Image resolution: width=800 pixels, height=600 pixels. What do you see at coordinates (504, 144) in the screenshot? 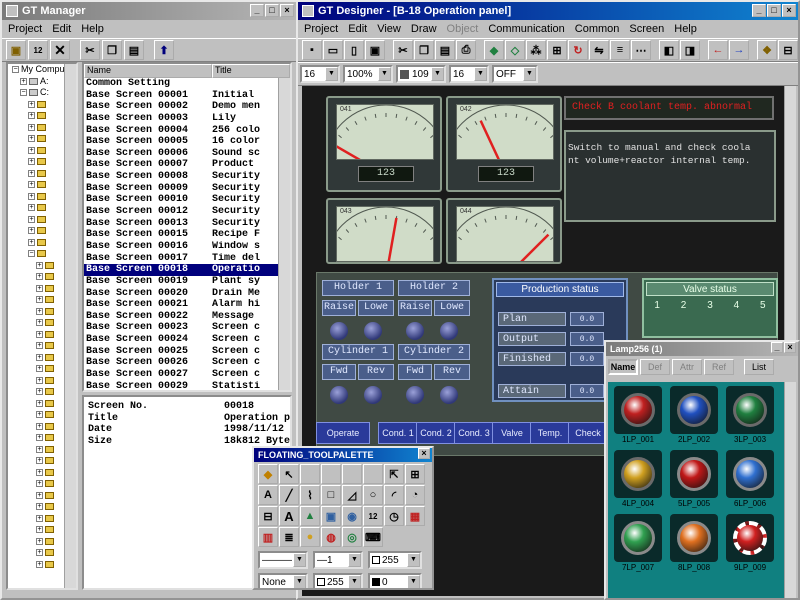
I see `meter-042: 042 123` at bounding box center [504, 144].